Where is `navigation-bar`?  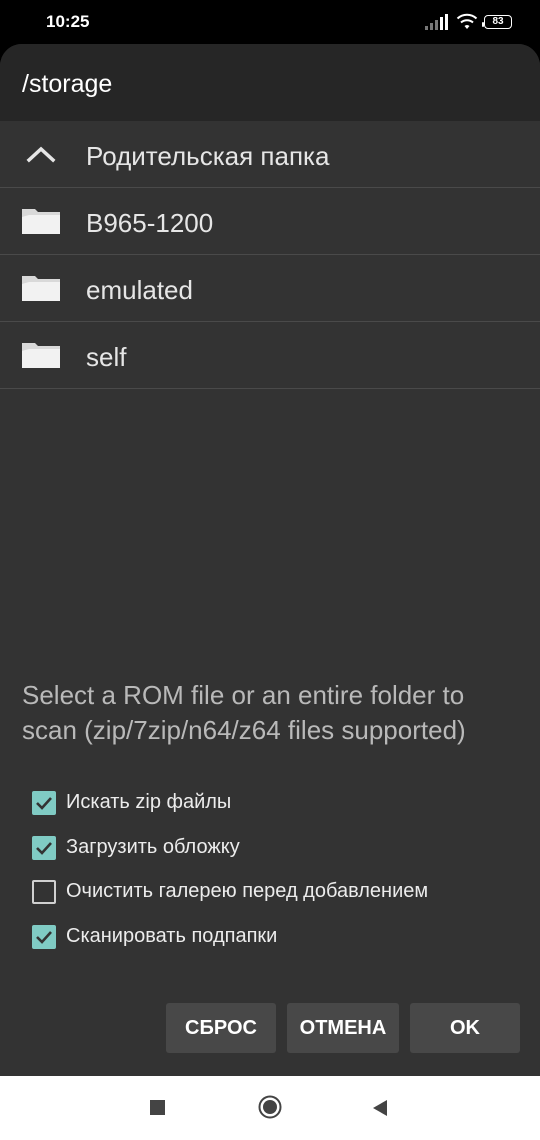 navigation-bar is located at coordinates (270, 1108).